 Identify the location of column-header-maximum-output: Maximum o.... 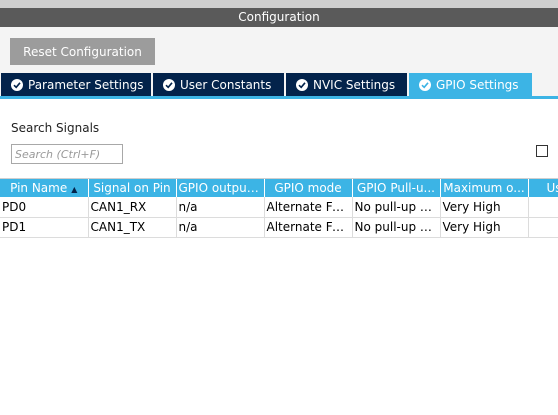
(484, 188).